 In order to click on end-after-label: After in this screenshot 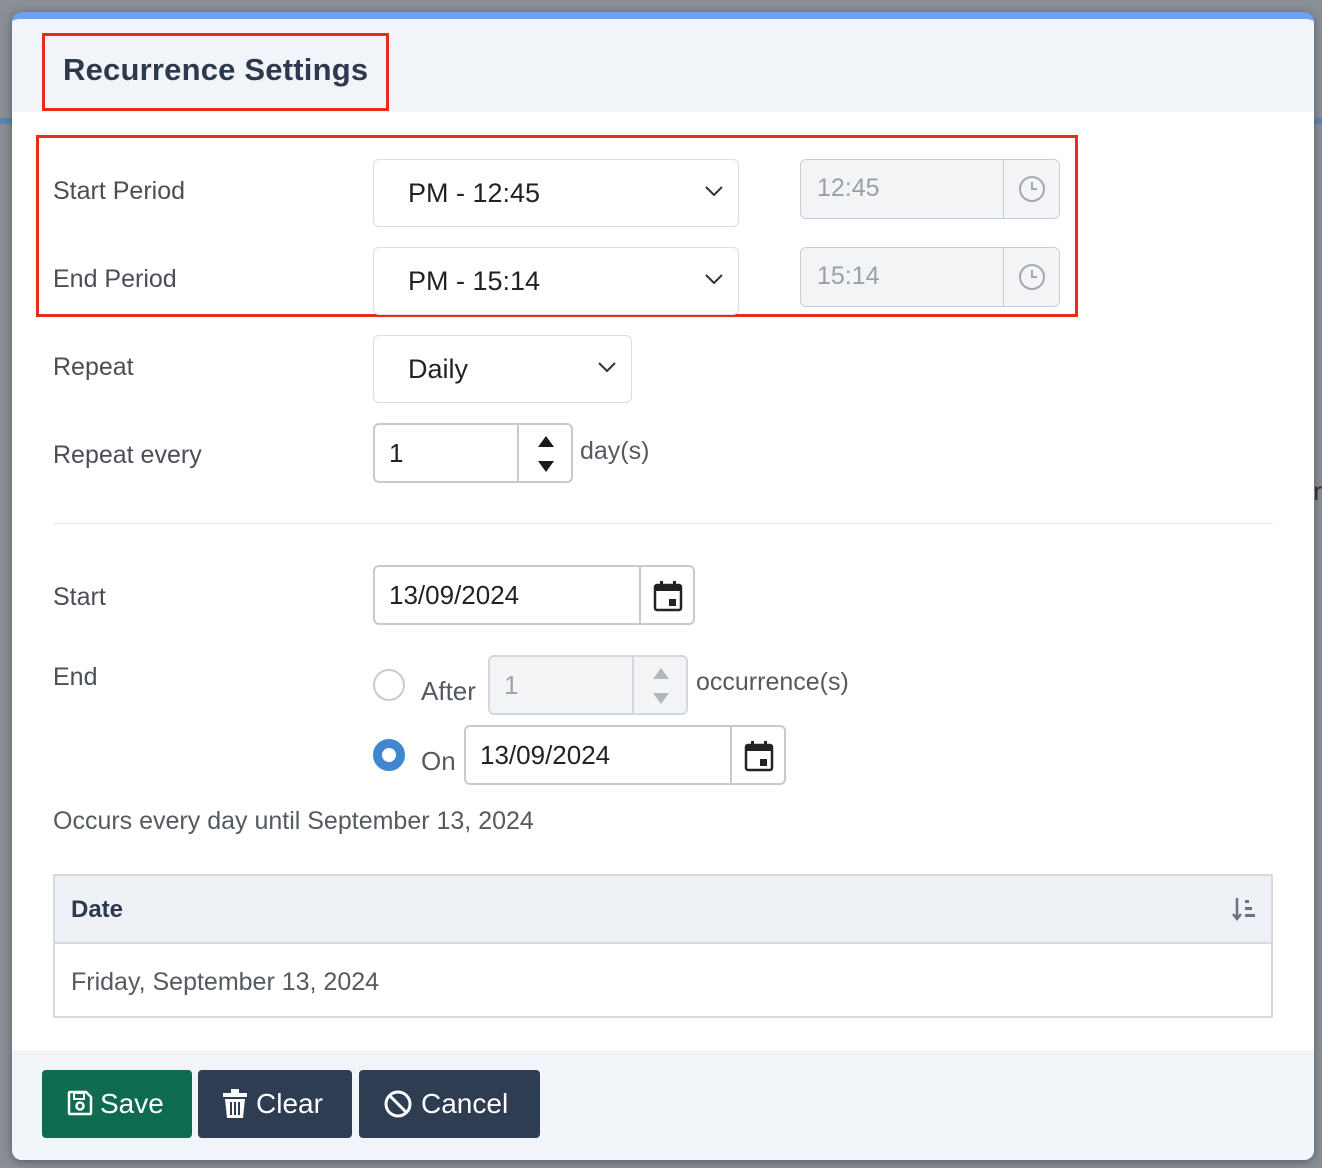, I will do `click(448, 691)`.